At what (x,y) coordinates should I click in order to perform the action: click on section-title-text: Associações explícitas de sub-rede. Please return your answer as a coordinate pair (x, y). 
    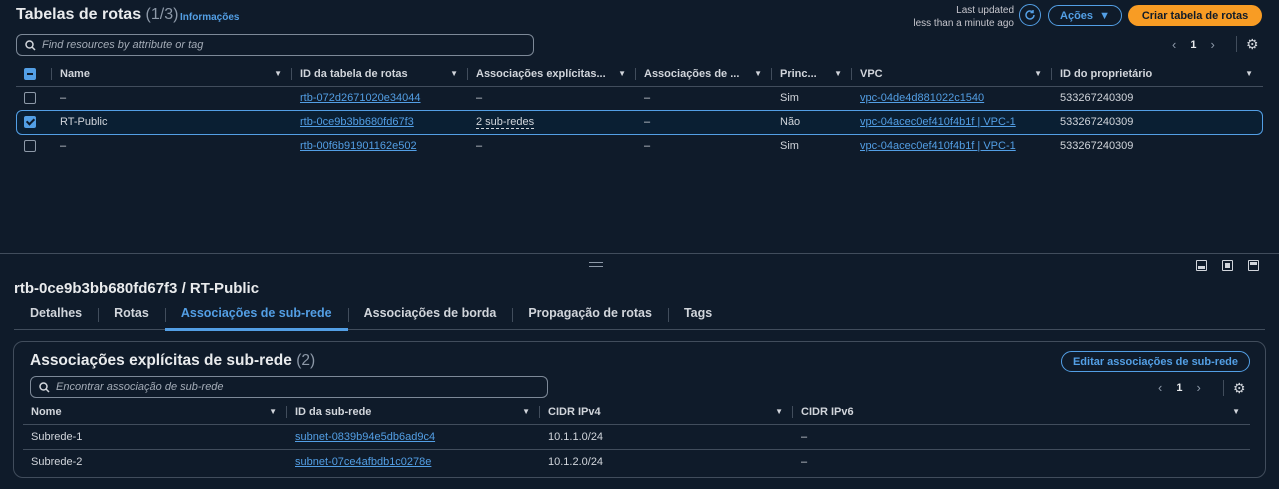
    Looking at the image, I should click on (161, 360).